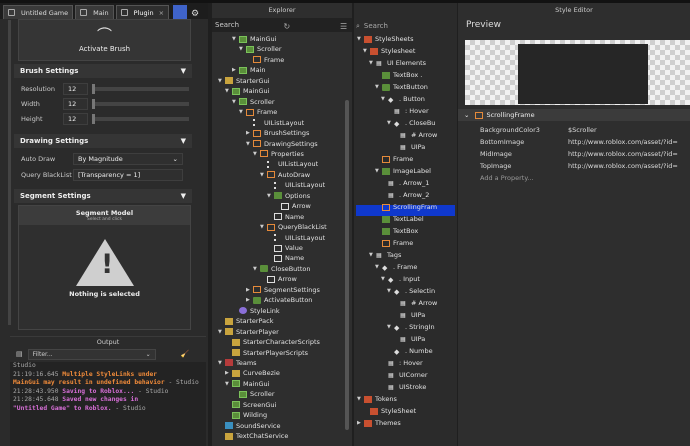 This screenshot has height=446, width=690. I want to click on tree-item: ▦ . Arrow_2, so click(405, 195).